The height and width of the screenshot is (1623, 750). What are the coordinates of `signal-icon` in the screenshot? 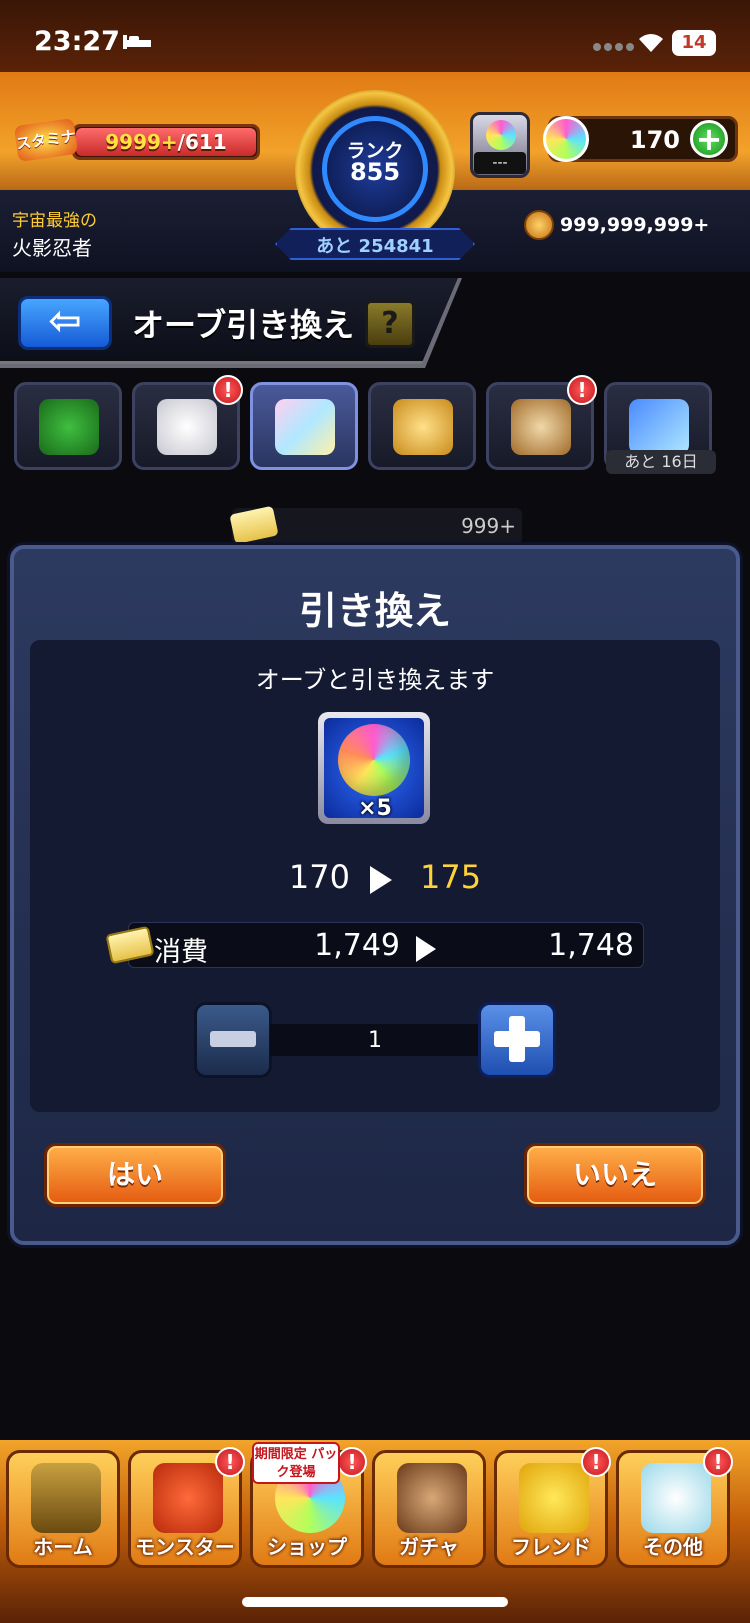 It's located at (613, 47).